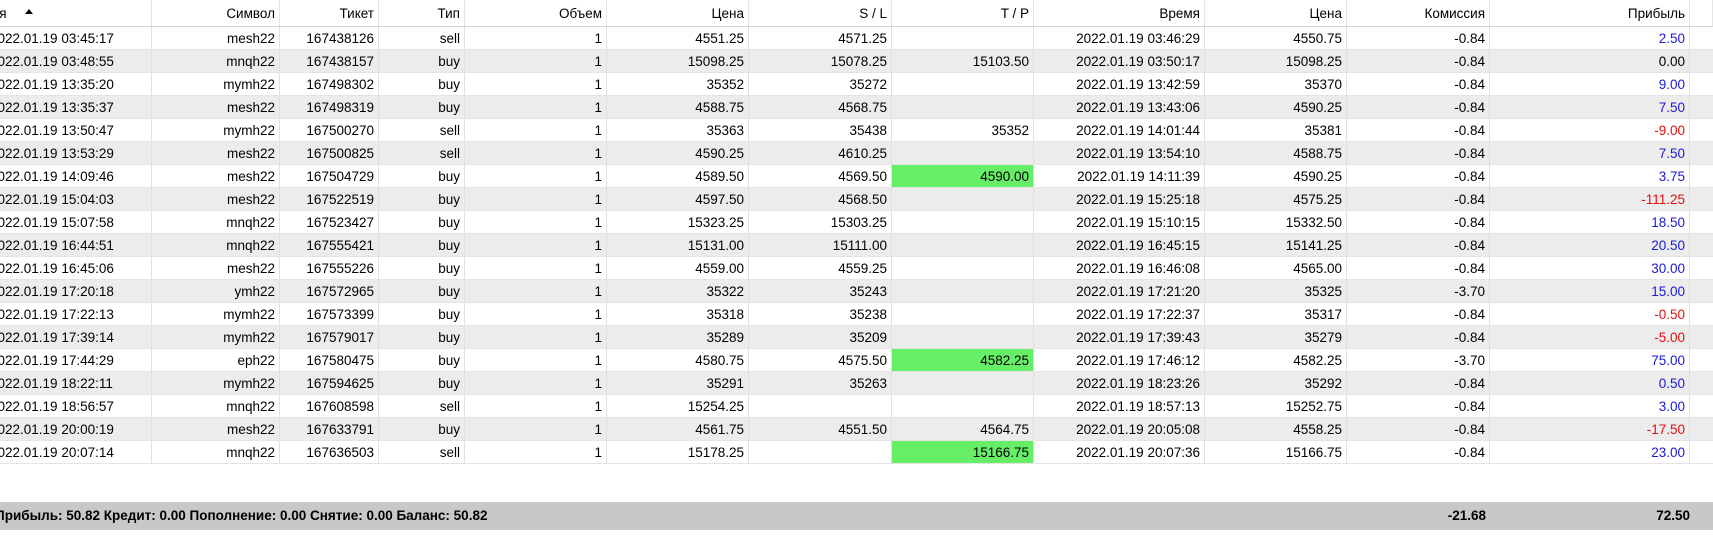 Image resolution: width=1713 pixels, height=542 pixels. What do you see at coordinates (1276, 291) in the screenshot?
I see `close-price-cell: 35325` at bounding box center [1276, 291].